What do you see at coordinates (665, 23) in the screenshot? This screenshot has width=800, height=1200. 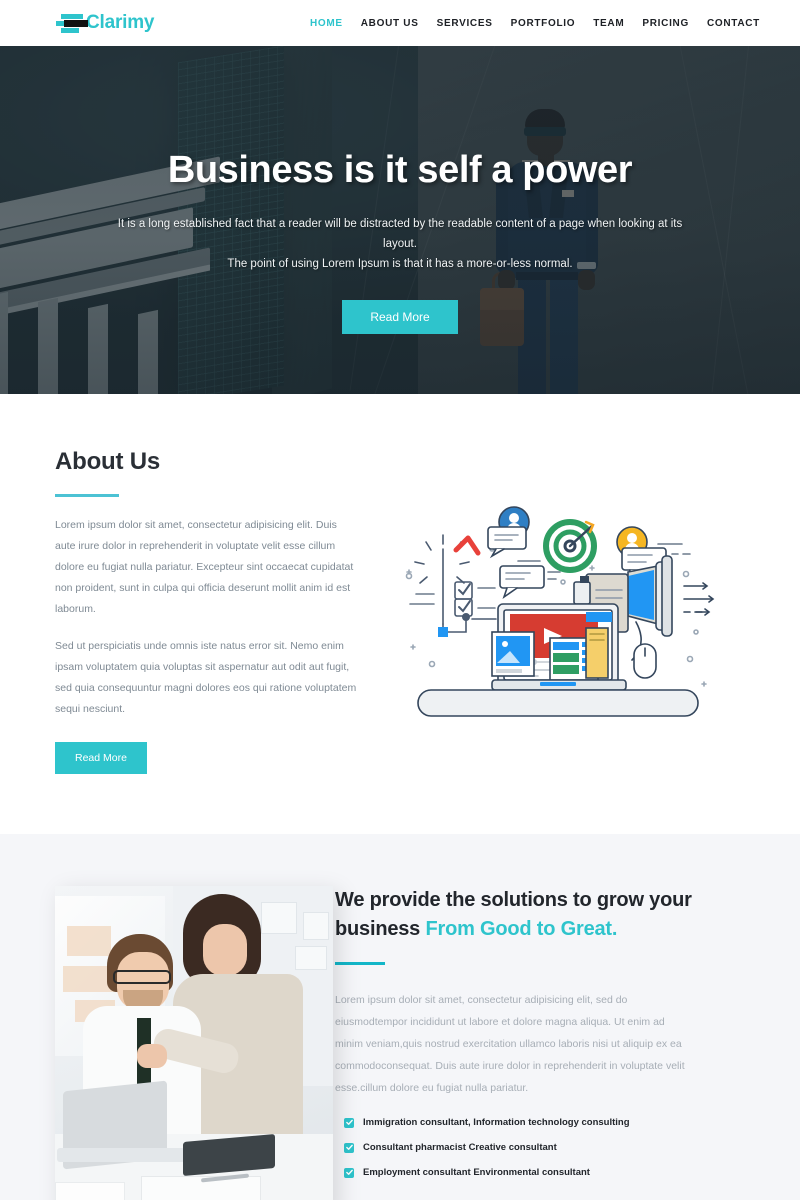 I see `nav-item-pricing: PRICING` at bounding box center [665, 23].